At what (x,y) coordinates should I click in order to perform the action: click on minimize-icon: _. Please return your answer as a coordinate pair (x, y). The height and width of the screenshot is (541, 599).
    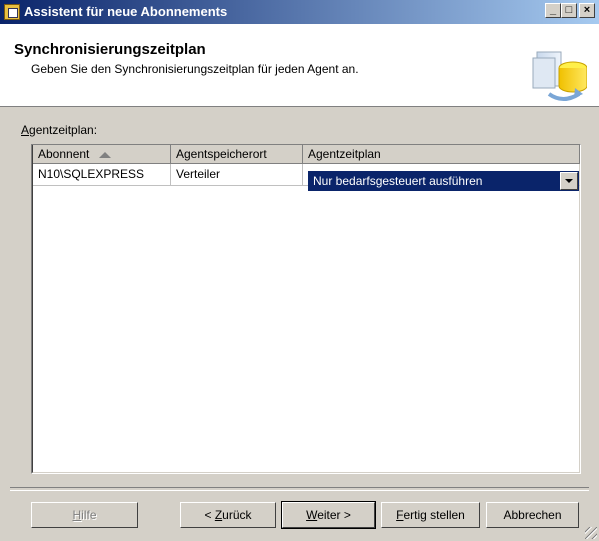
    Looking at the image, I should click on (553, 10).